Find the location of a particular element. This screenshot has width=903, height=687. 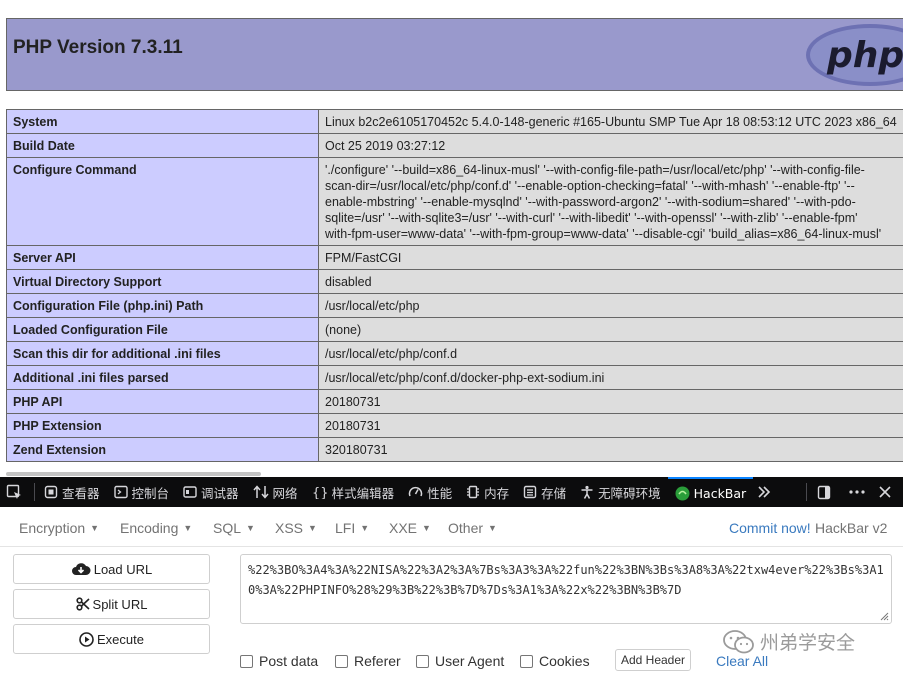

referer-checkbox: Referer is located at coordinates (368, 661).